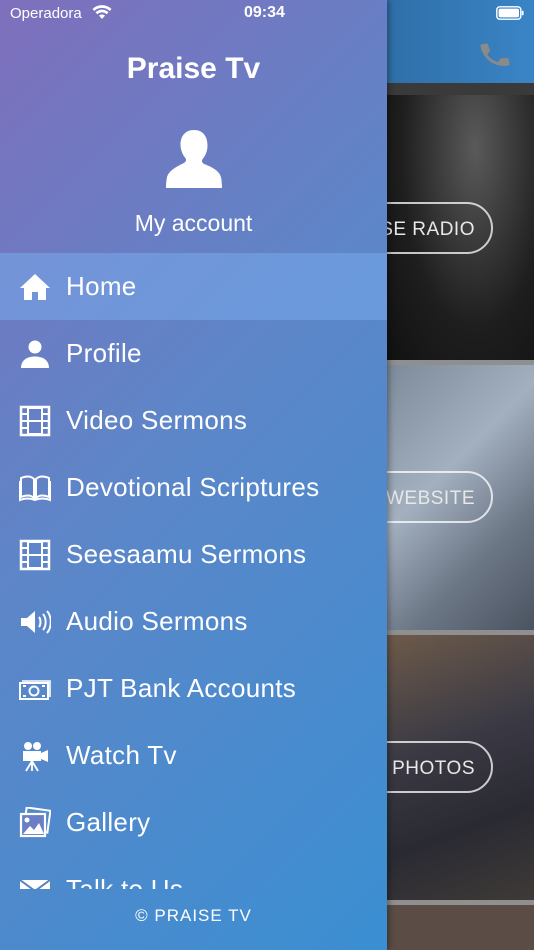 This screenshot has width=534, height=950. Describe the element at coordinates (510, 13) in the screenshot. I see `battery-icon` at that location.